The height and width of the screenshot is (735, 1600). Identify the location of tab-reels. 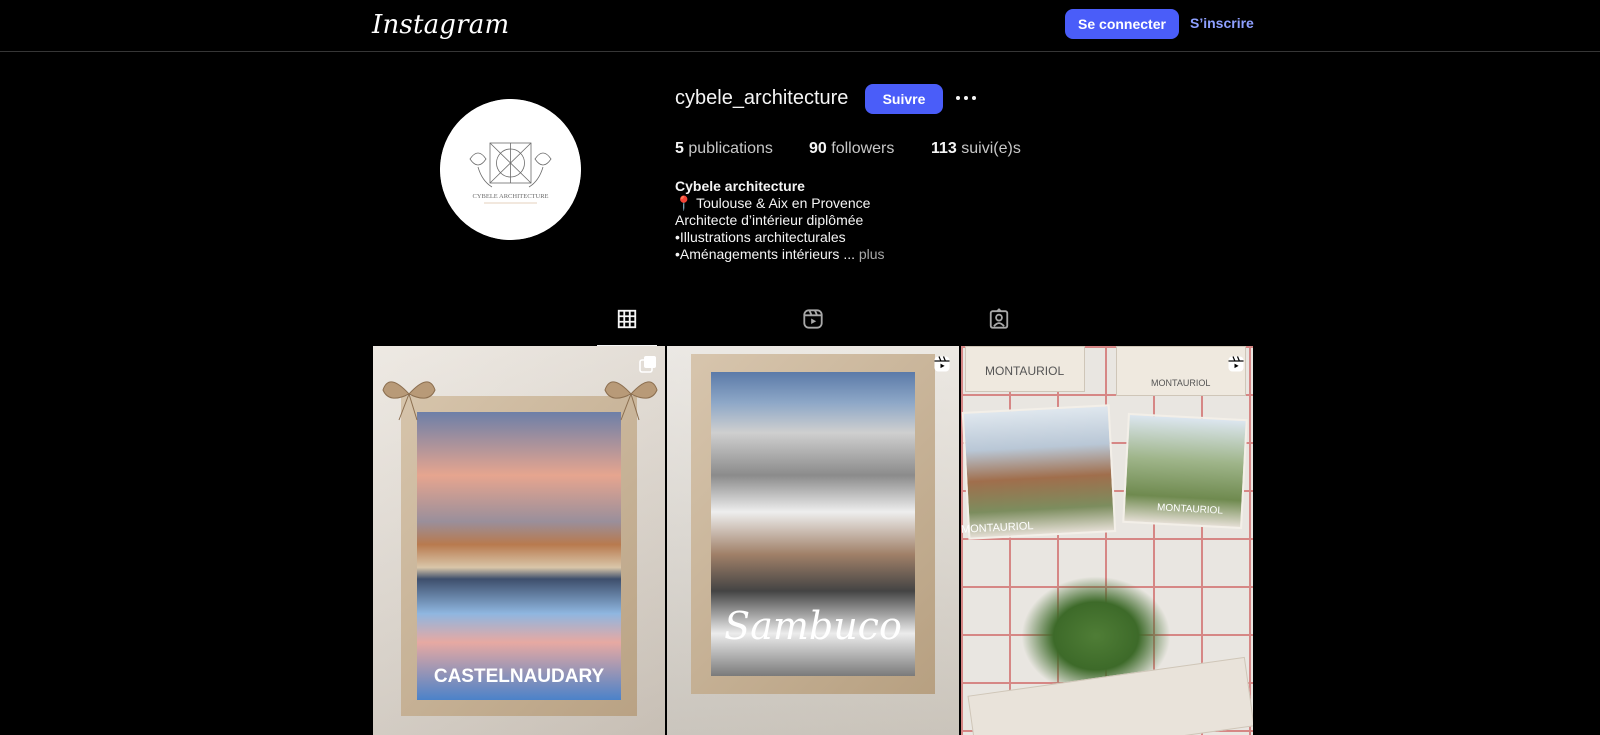
(813, 327).